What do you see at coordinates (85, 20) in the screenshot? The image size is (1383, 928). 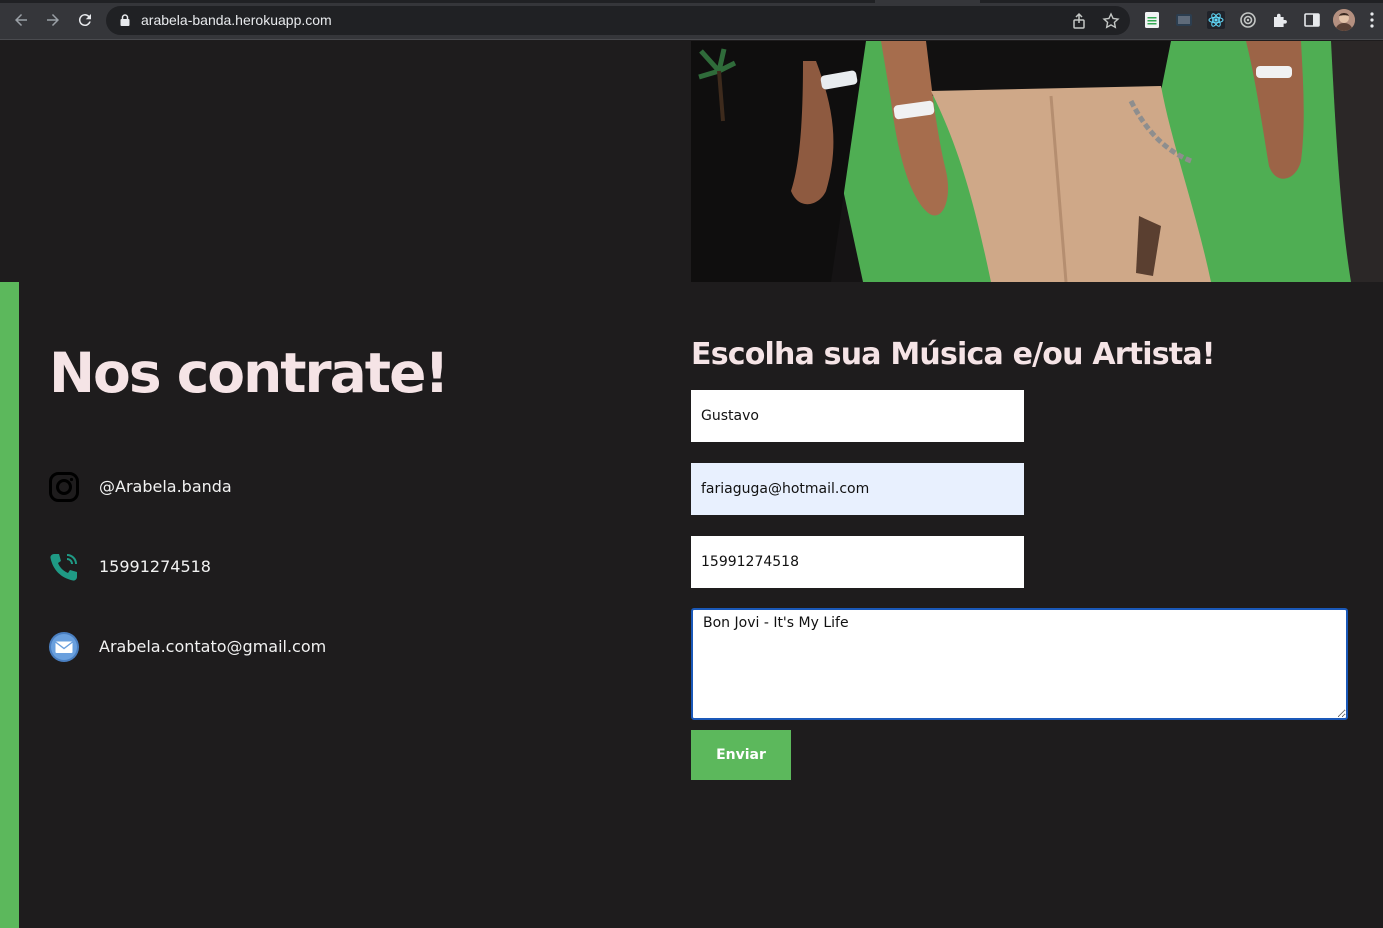 I see `reload-icon` at bounding box center [85, 20].